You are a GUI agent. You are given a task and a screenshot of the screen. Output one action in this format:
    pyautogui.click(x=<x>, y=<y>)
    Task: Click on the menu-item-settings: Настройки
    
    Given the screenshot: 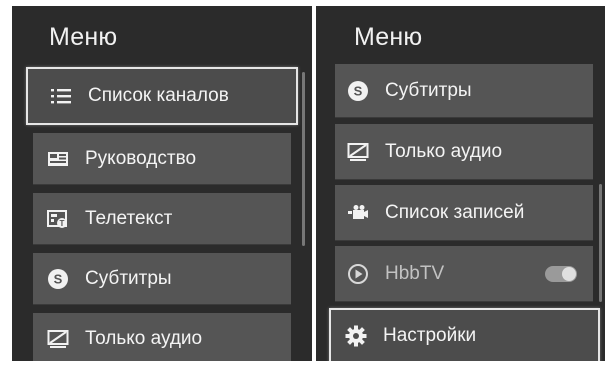 What is the action you would take?
    pyautogui.click(x=464, y=334)
    